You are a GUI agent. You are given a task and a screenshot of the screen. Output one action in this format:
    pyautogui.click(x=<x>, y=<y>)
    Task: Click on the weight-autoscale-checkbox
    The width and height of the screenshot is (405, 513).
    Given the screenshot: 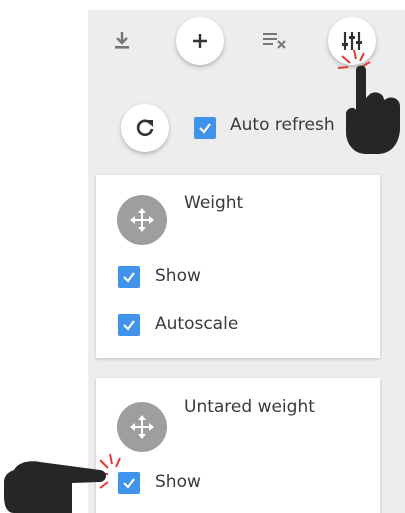 What is the action you would take?
    pyautogui.click(x=129, y=325)
    